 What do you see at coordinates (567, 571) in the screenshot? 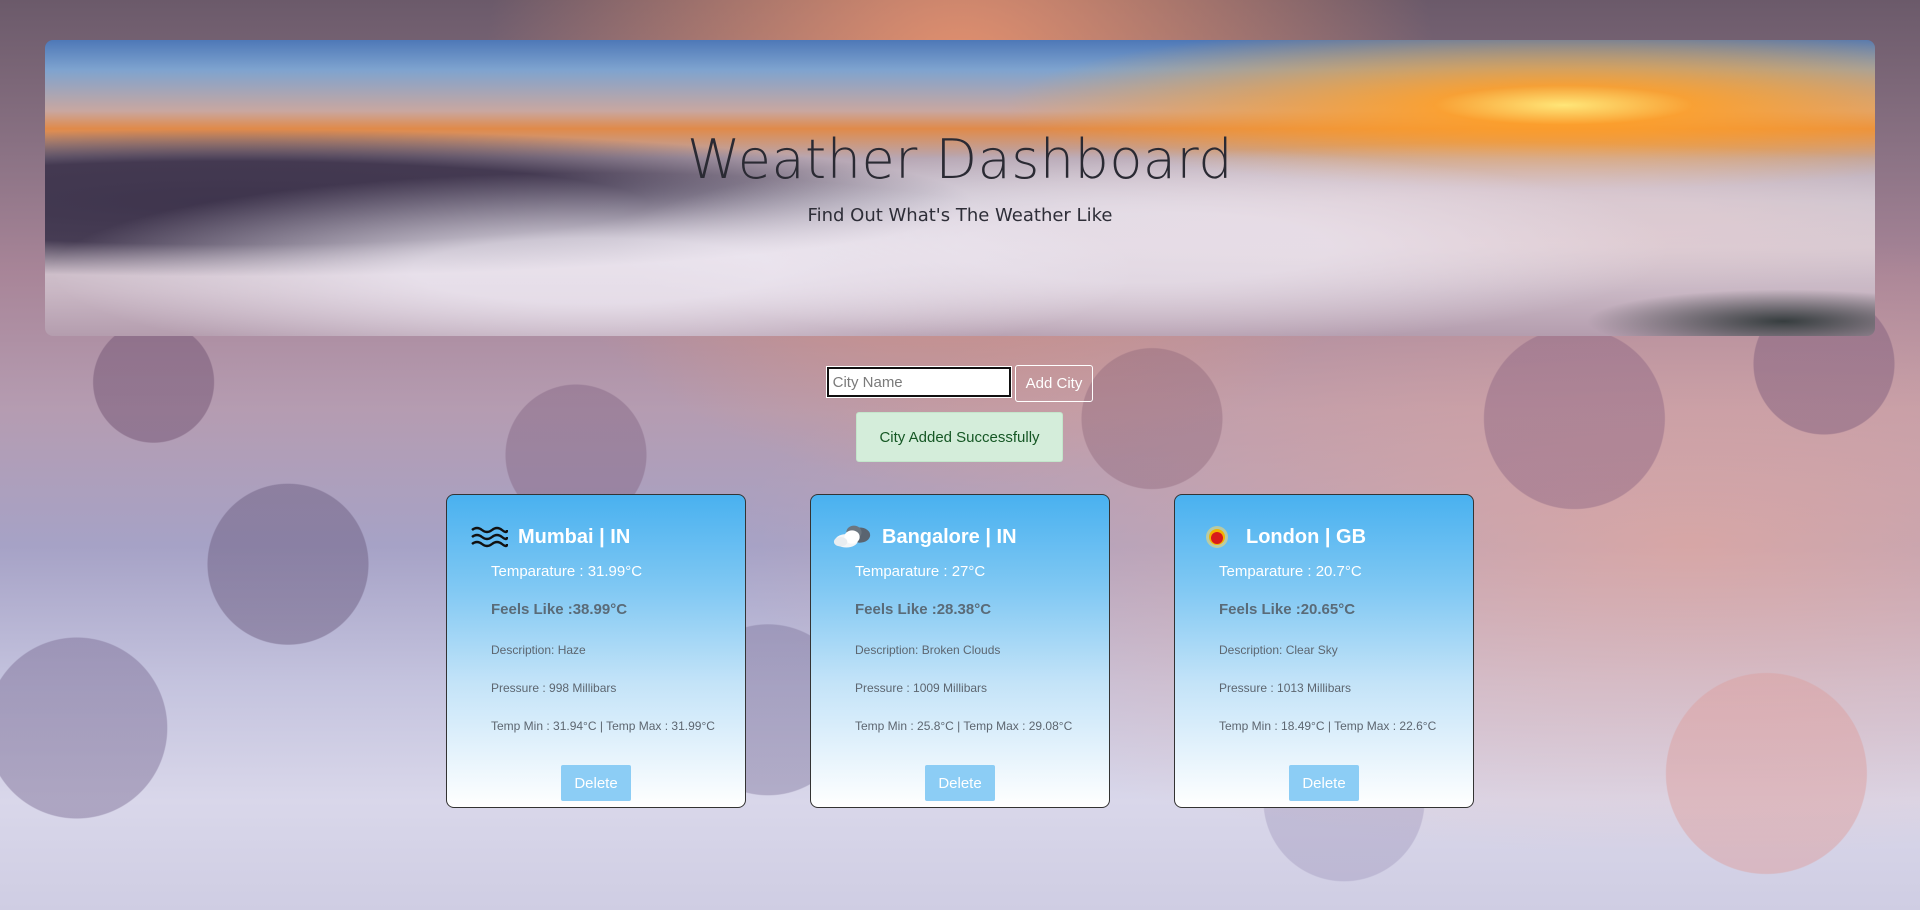
I see `temperature-text: Temparature : 31.99°C` at bounding box center [567, 571].